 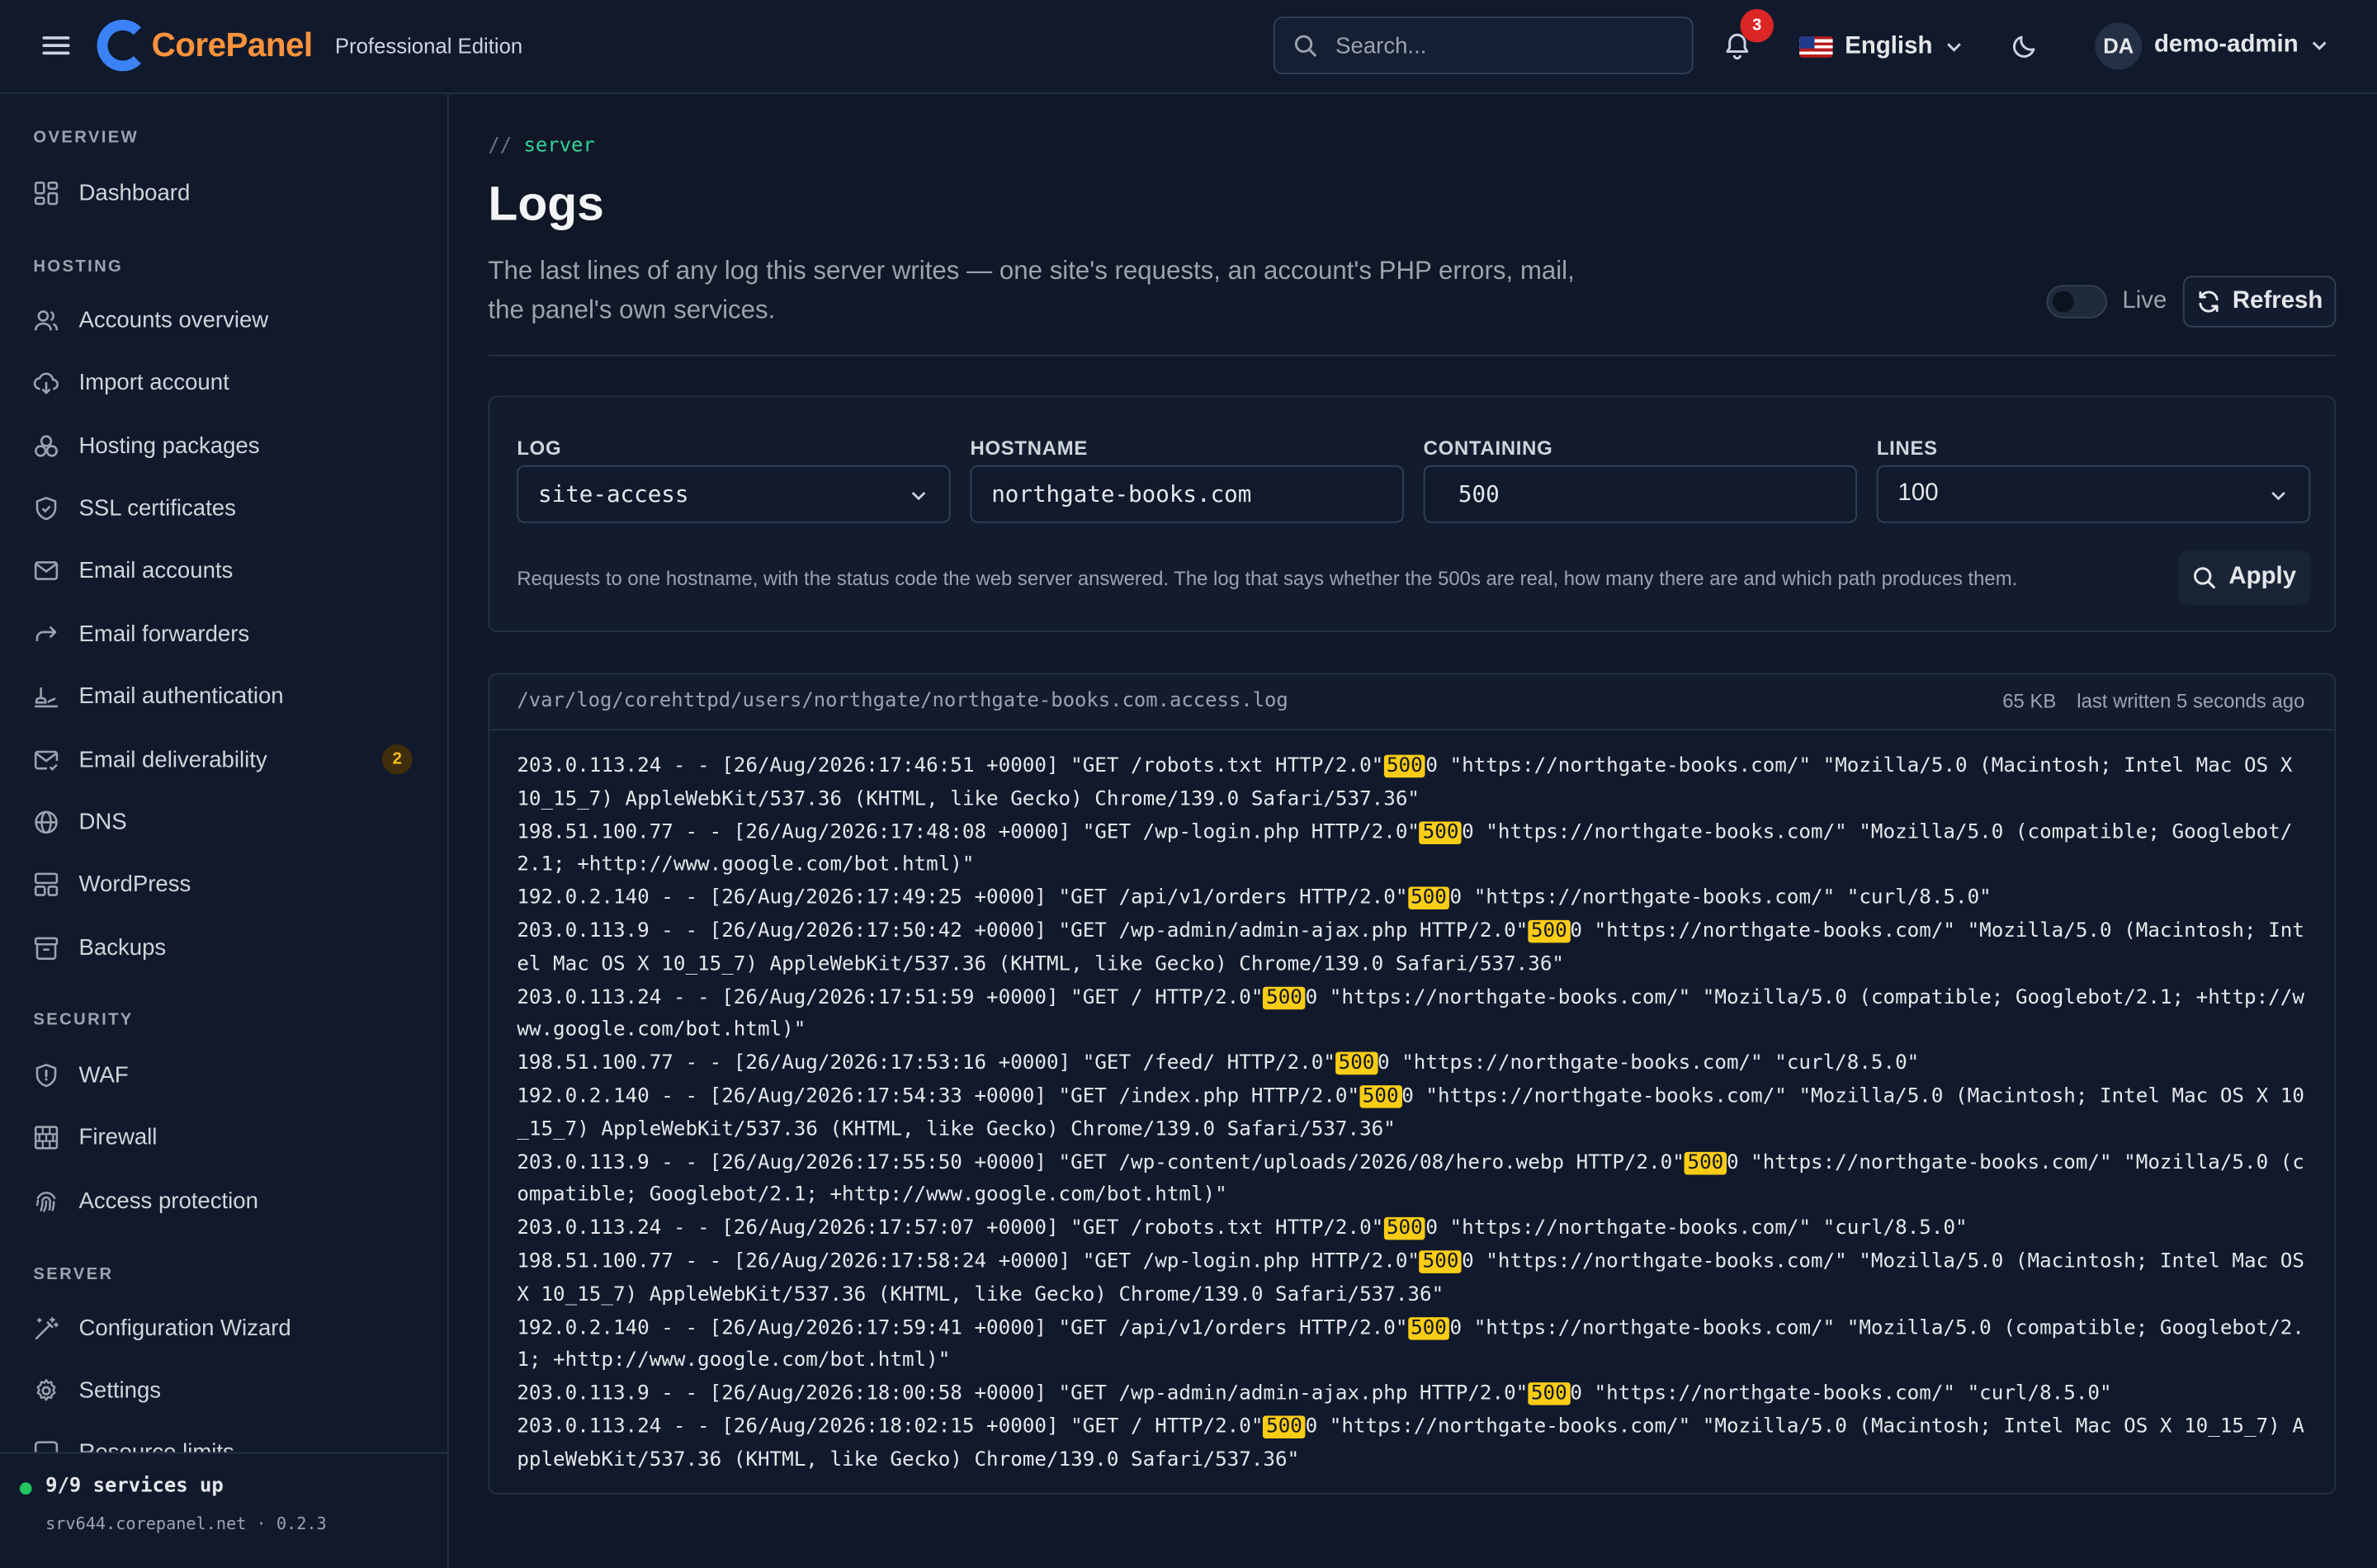 What do you see at coordinates (25, 1488) in the screenshot?
I see `status-dot` at bounding box center [25, 1488].